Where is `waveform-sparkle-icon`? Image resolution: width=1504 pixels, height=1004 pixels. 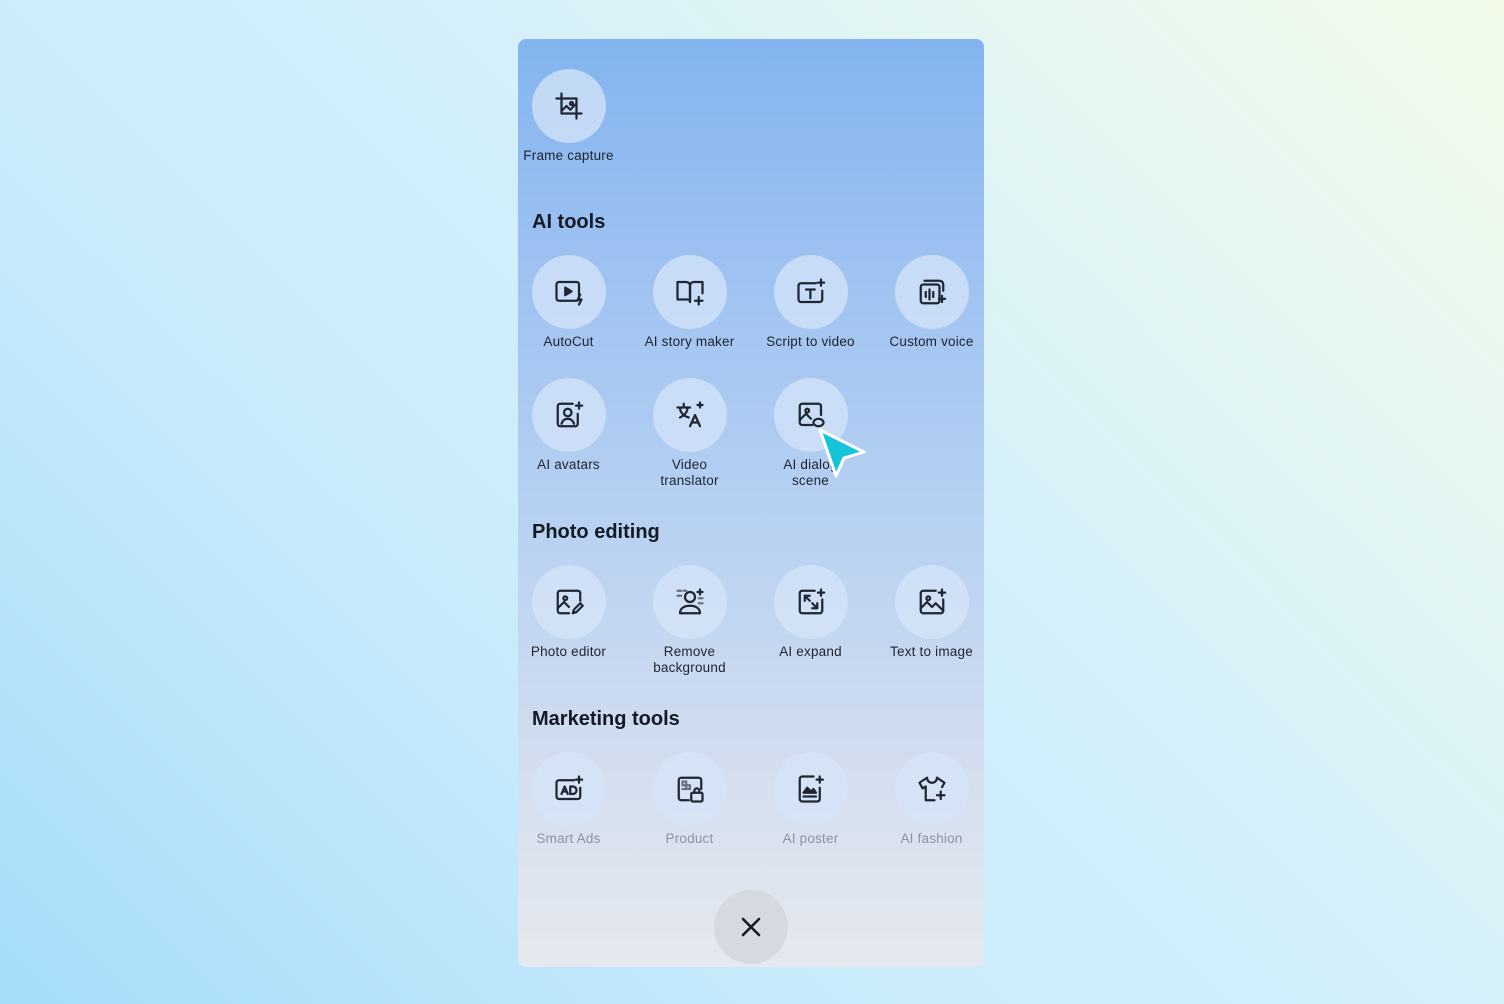
waveform-sparkle-icon is located at coordinates (932, 292).